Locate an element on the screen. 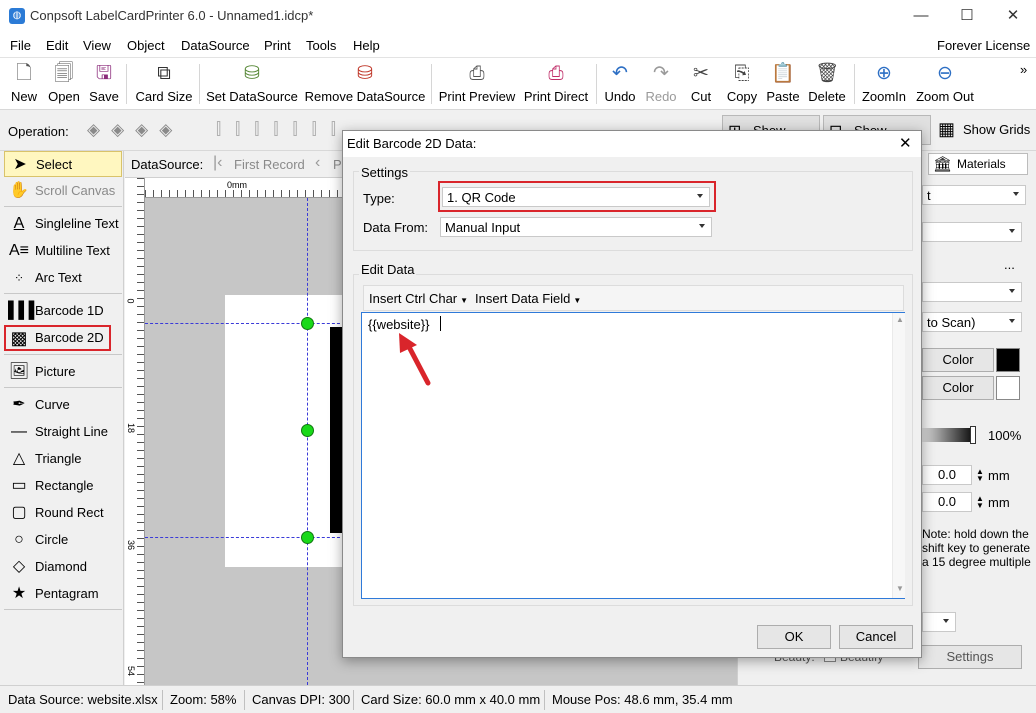 This screenshot has height=713, width=1036. position-y-spinner: 0.0 is located at coordinates (947, 502).